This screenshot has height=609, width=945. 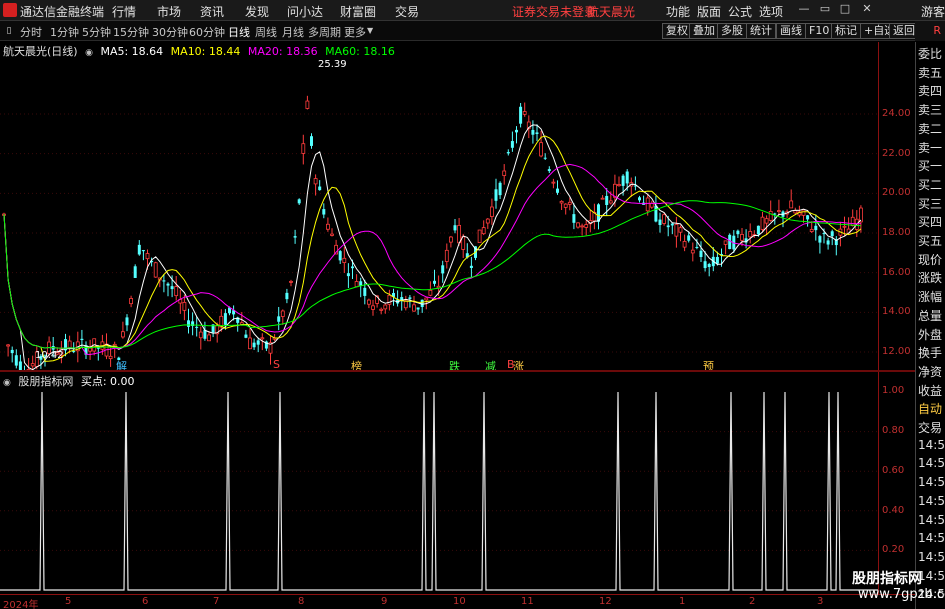 What do you see at coordinates (239, 32) in the screenshot?
I see `period-daily: 日线` at bounding box center [239, 32].